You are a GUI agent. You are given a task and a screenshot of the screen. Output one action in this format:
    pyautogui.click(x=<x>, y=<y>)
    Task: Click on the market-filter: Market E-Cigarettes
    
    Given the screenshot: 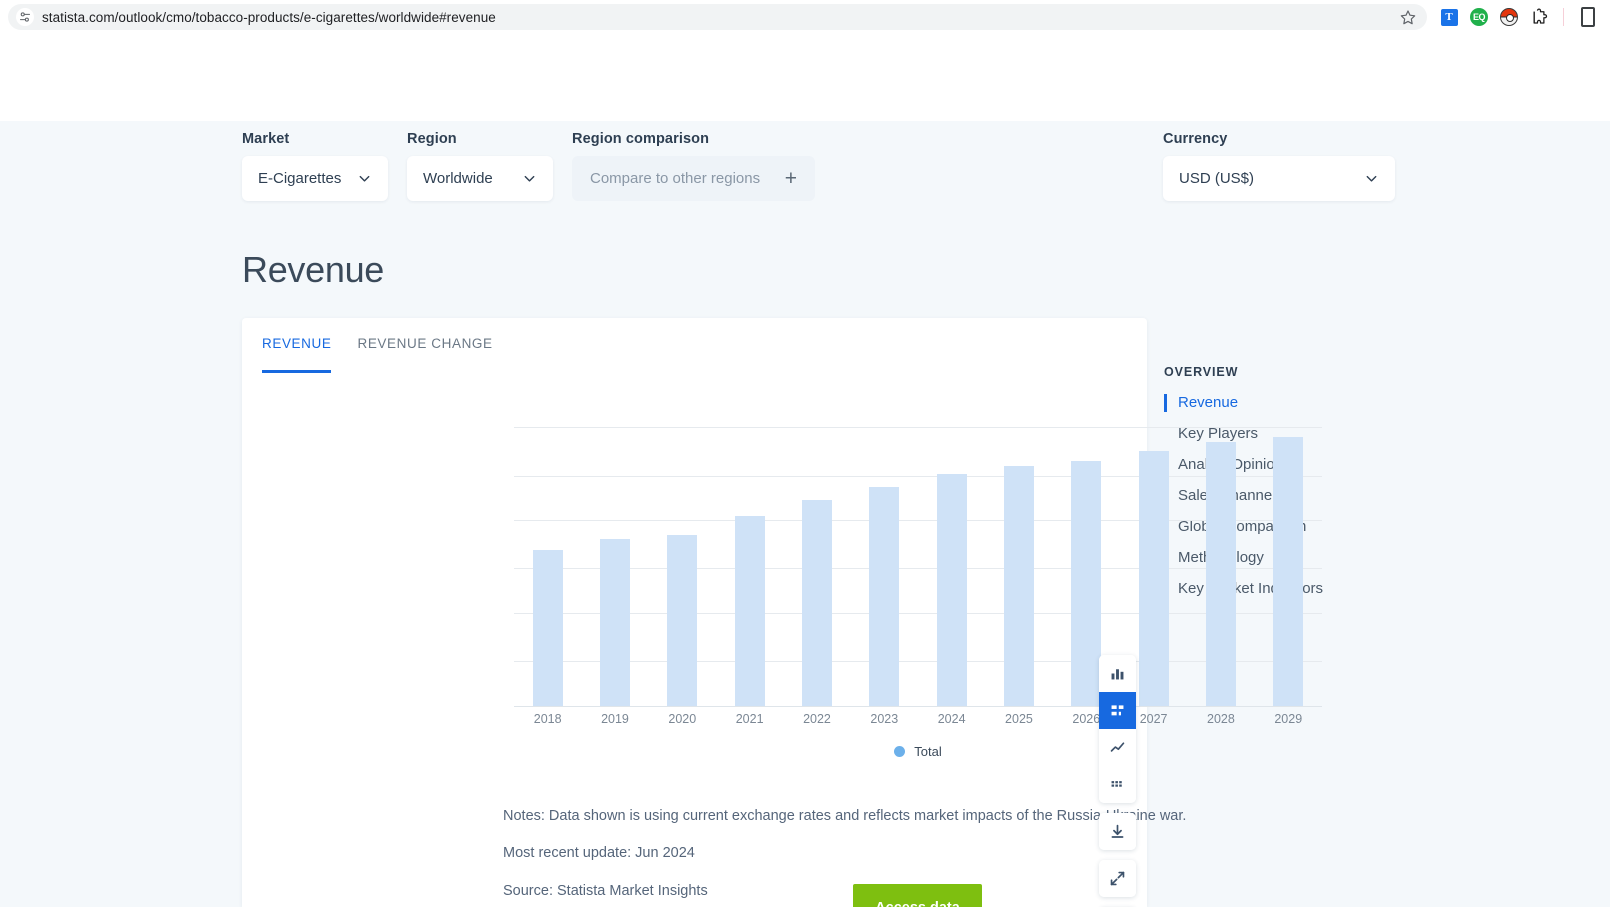 What is the action you would take?
    pyautogui.click(x=315, y=166)
    